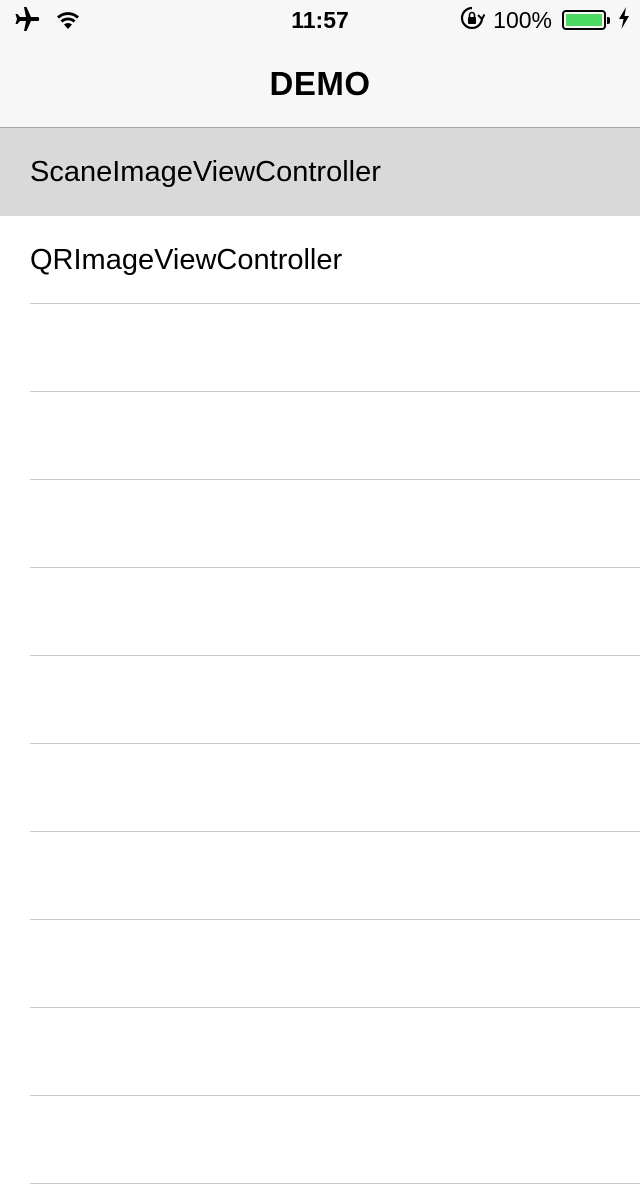  Describe the element at coordinates (205, 172) in the screenshot. I see `table-row-label: ScaneImageViewController` at that location.